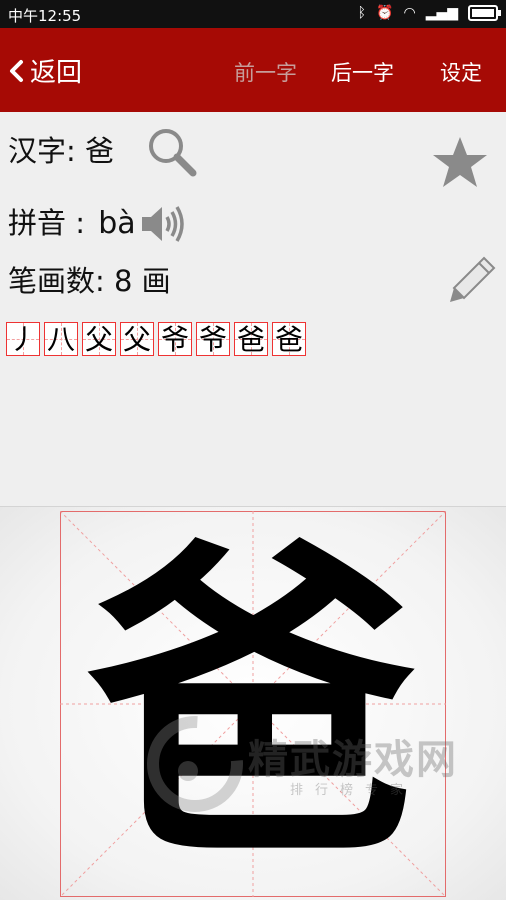 This screenshot has height=900, width=506. I want to click on battery-icon, so click(484, 13).